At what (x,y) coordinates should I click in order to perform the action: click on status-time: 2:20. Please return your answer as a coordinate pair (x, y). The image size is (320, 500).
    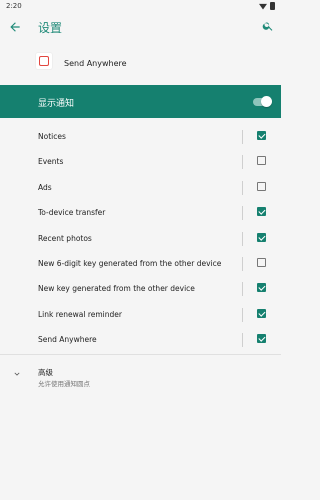
    Looking at the image, I should click on (14, 6).